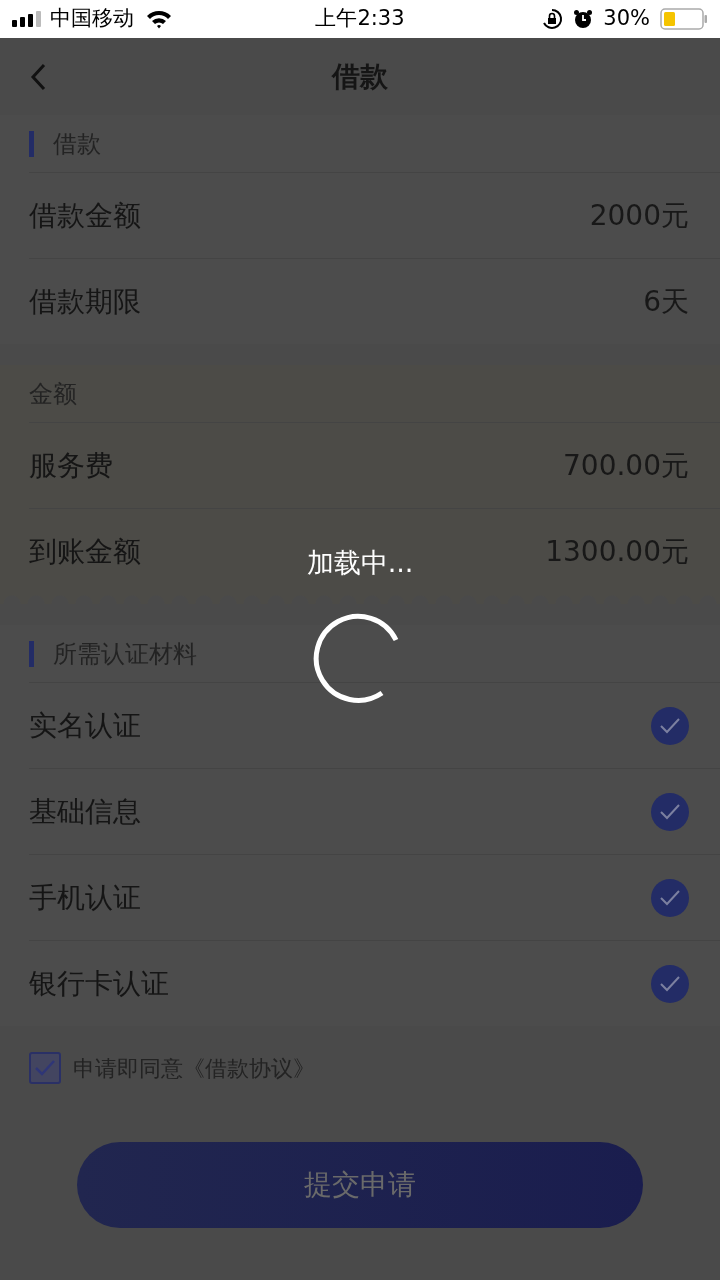 The width and height of the screenshot is (720, 1280). I want to click on battery-icon, so click(684, 19).